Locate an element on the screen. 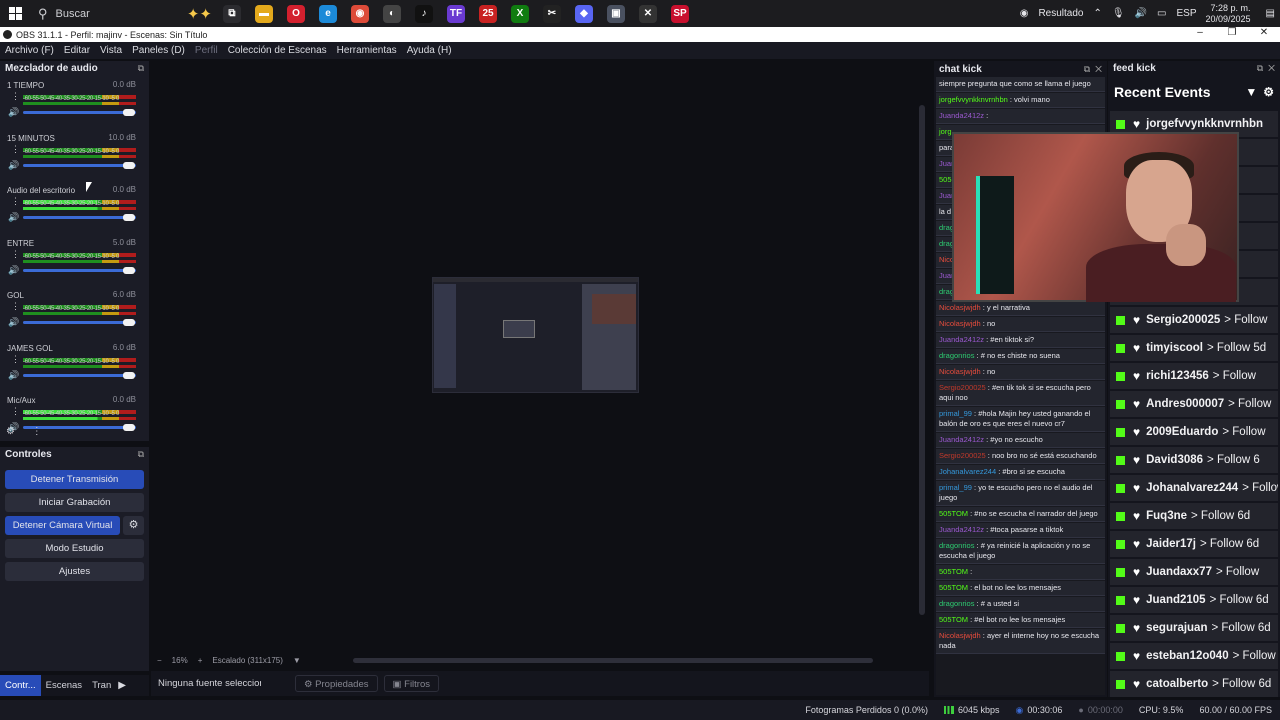 The height and width of the screenshot is (720, 1280). tab-transitions: Tran is located at coordinates (101, 685).